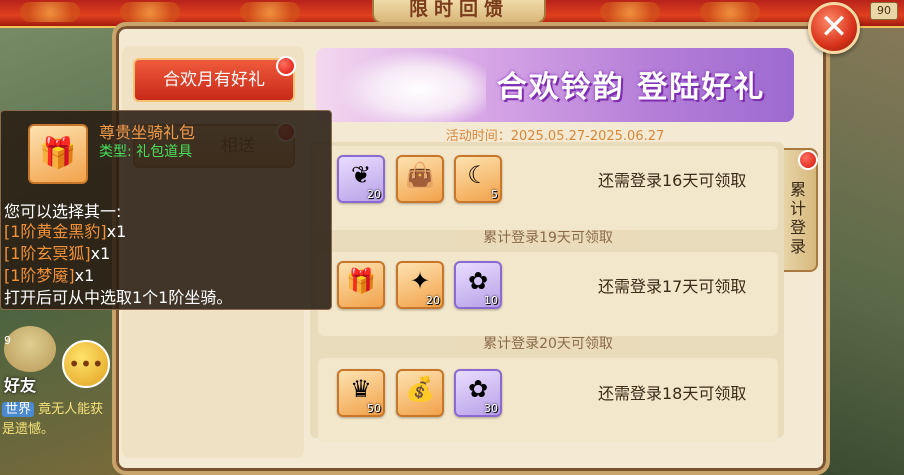  I want to click on feather-icon: ❦, so click(361, 175).